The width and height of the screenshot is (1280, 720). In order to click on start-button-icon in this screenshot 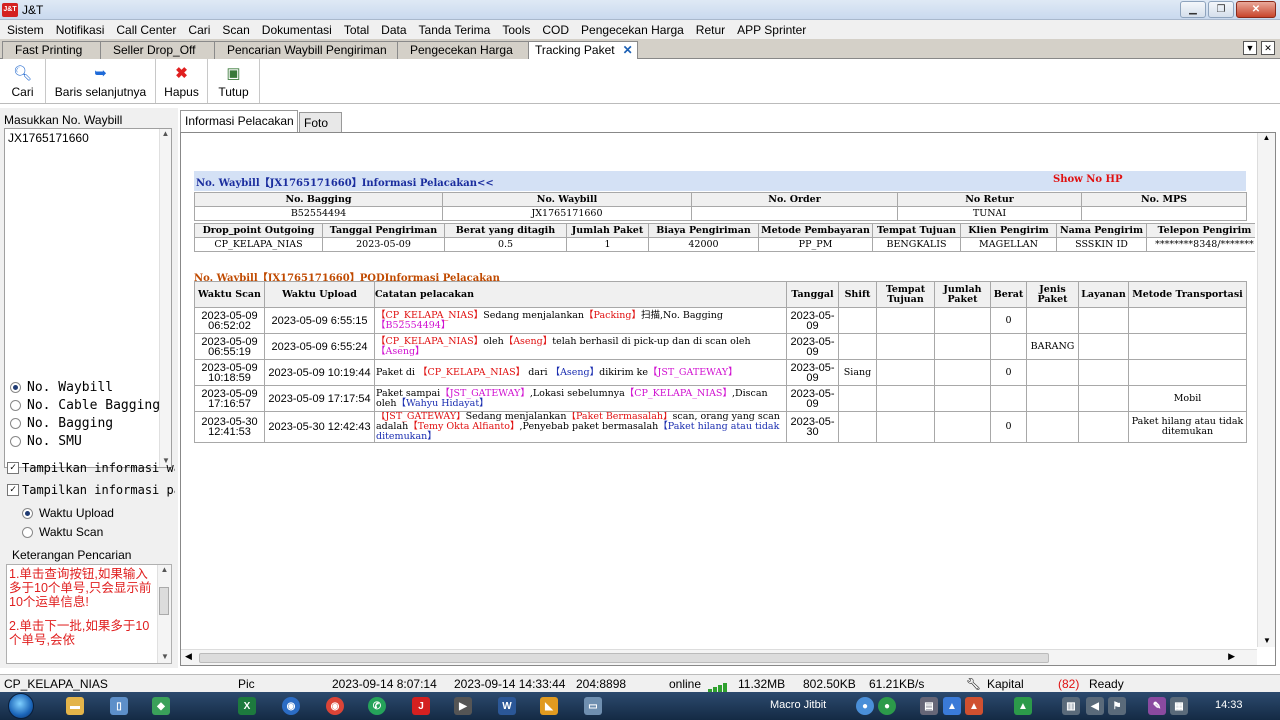, I will do `click(21, 706)`.